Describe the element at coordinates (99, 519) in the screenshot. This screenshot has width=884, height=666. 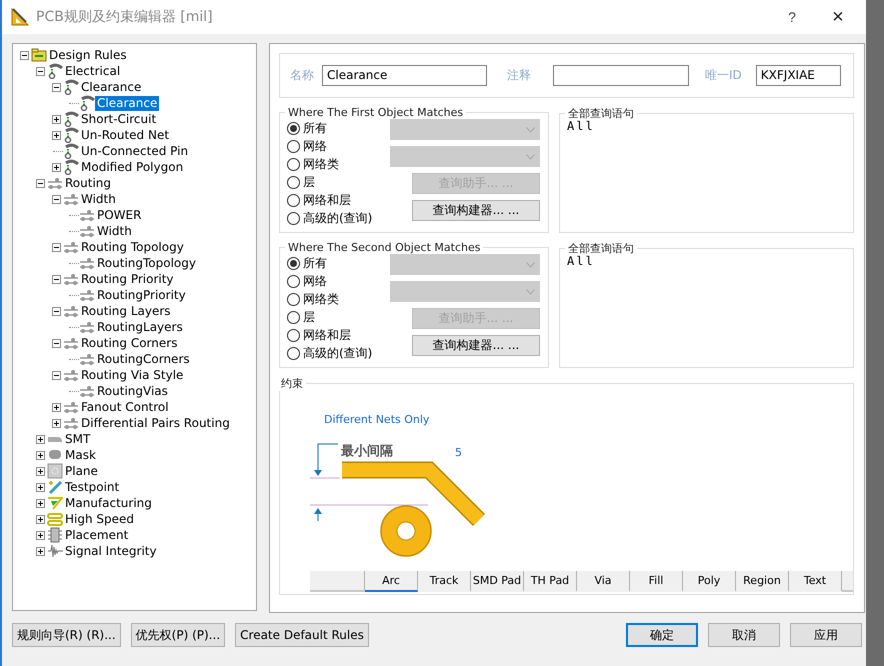
I see `tree-item: High Speed` at that location.